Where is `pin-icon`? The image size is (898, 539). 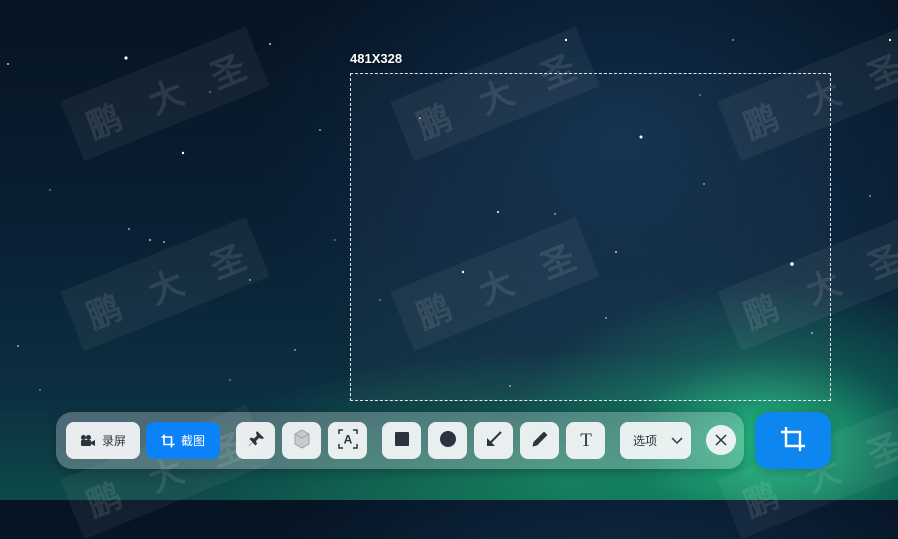
pin-icon is located at coordinates (256, 441).